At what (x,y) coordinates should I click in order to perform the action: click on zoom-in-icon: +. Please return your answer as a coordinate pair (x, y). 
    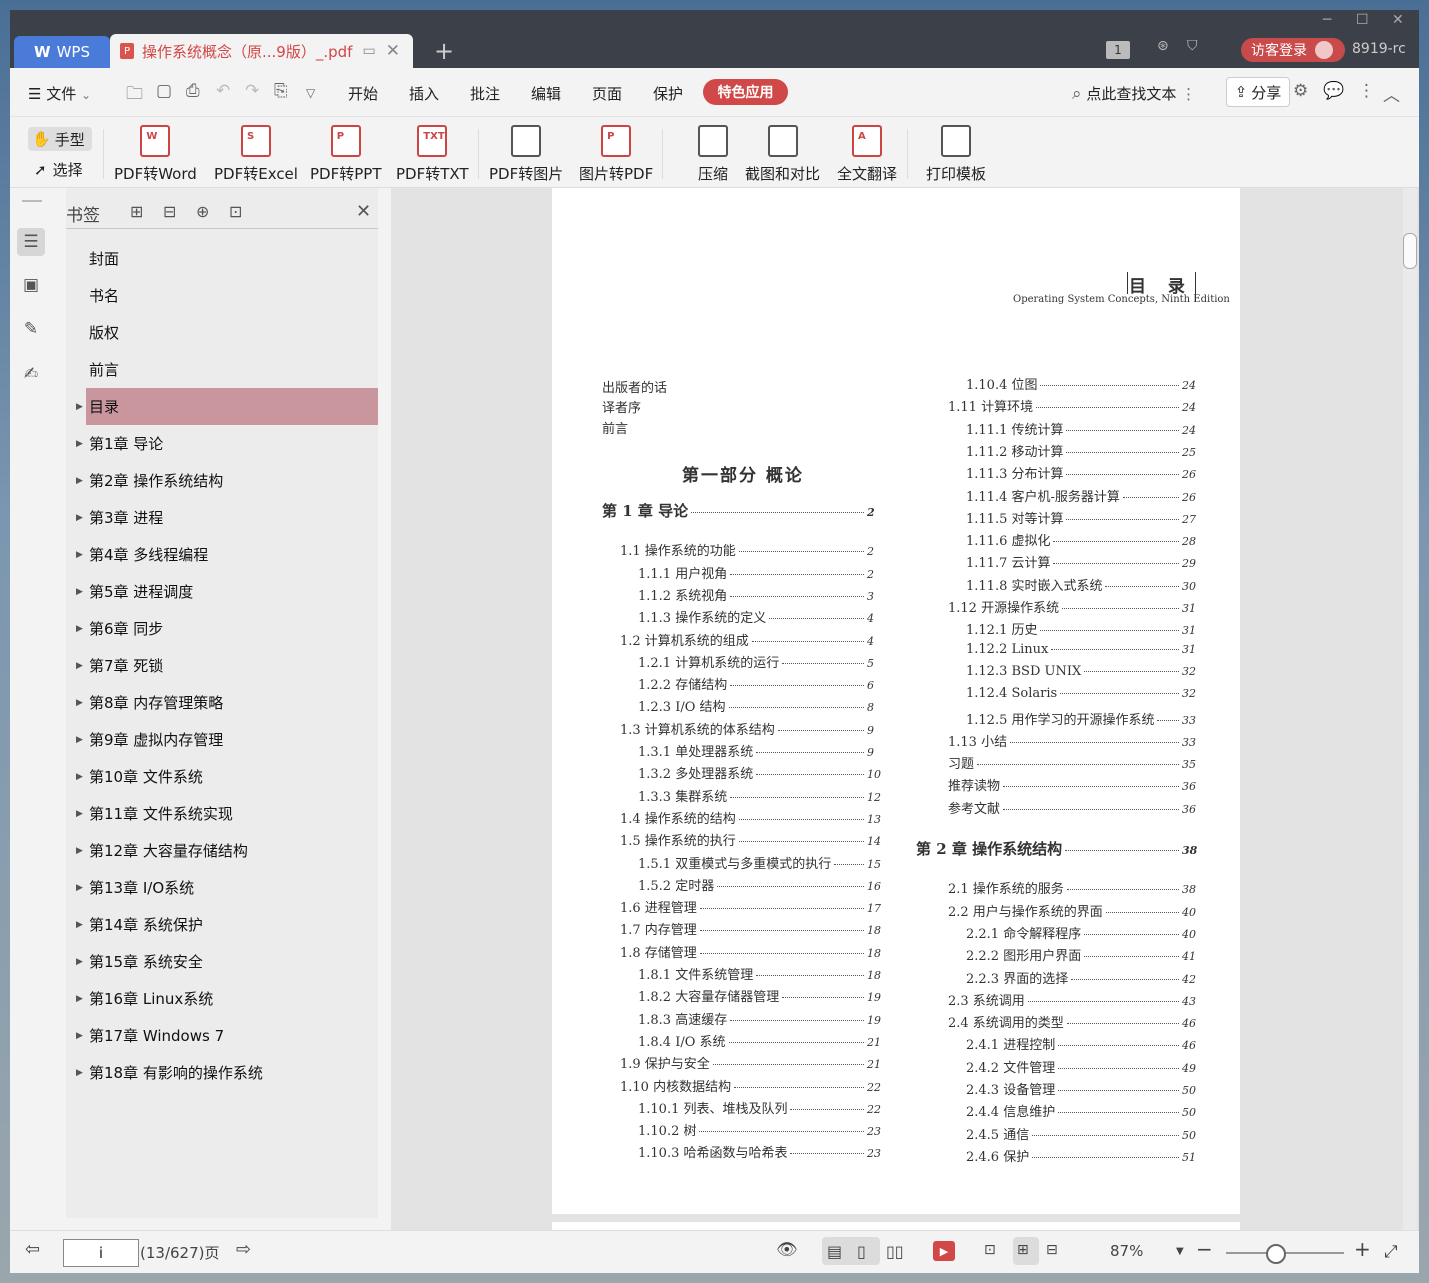
    Looking at the image, I should click on (1362, 1249).